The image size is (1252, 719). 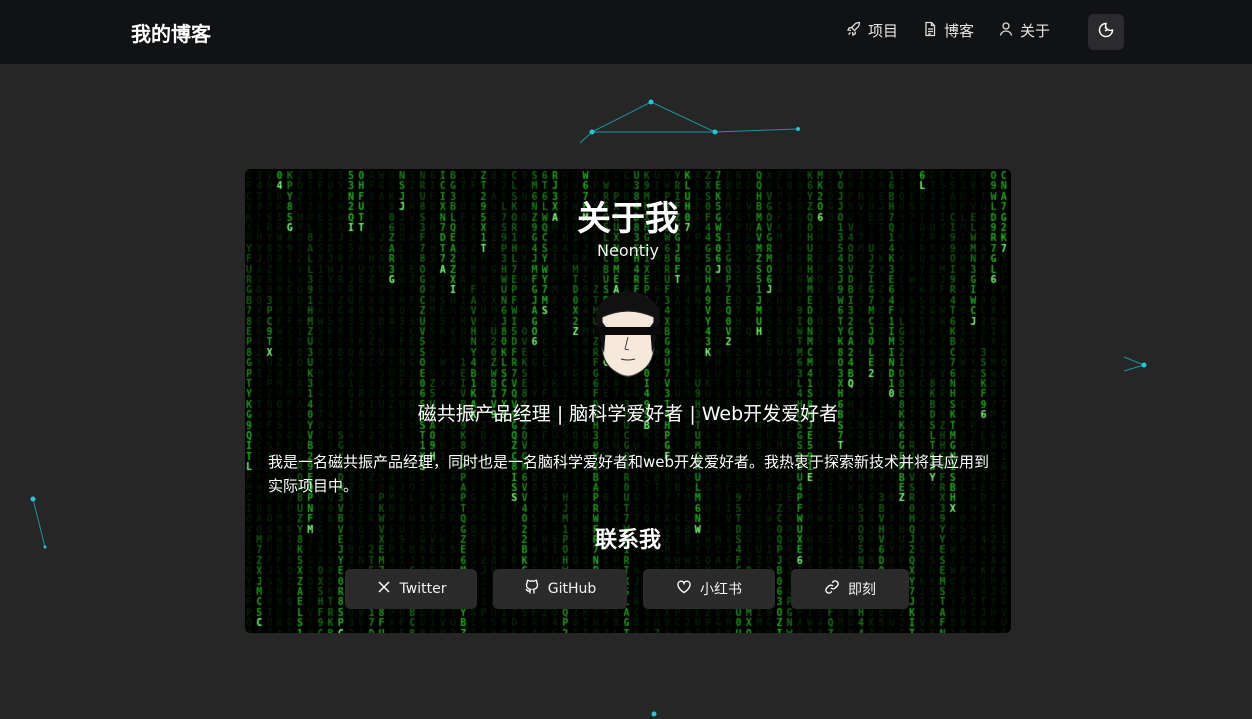 What do you see at coordinates (959, 31) in the screenshot?
I see `nav-link-label: 博客` at bounding box center [959, 31].